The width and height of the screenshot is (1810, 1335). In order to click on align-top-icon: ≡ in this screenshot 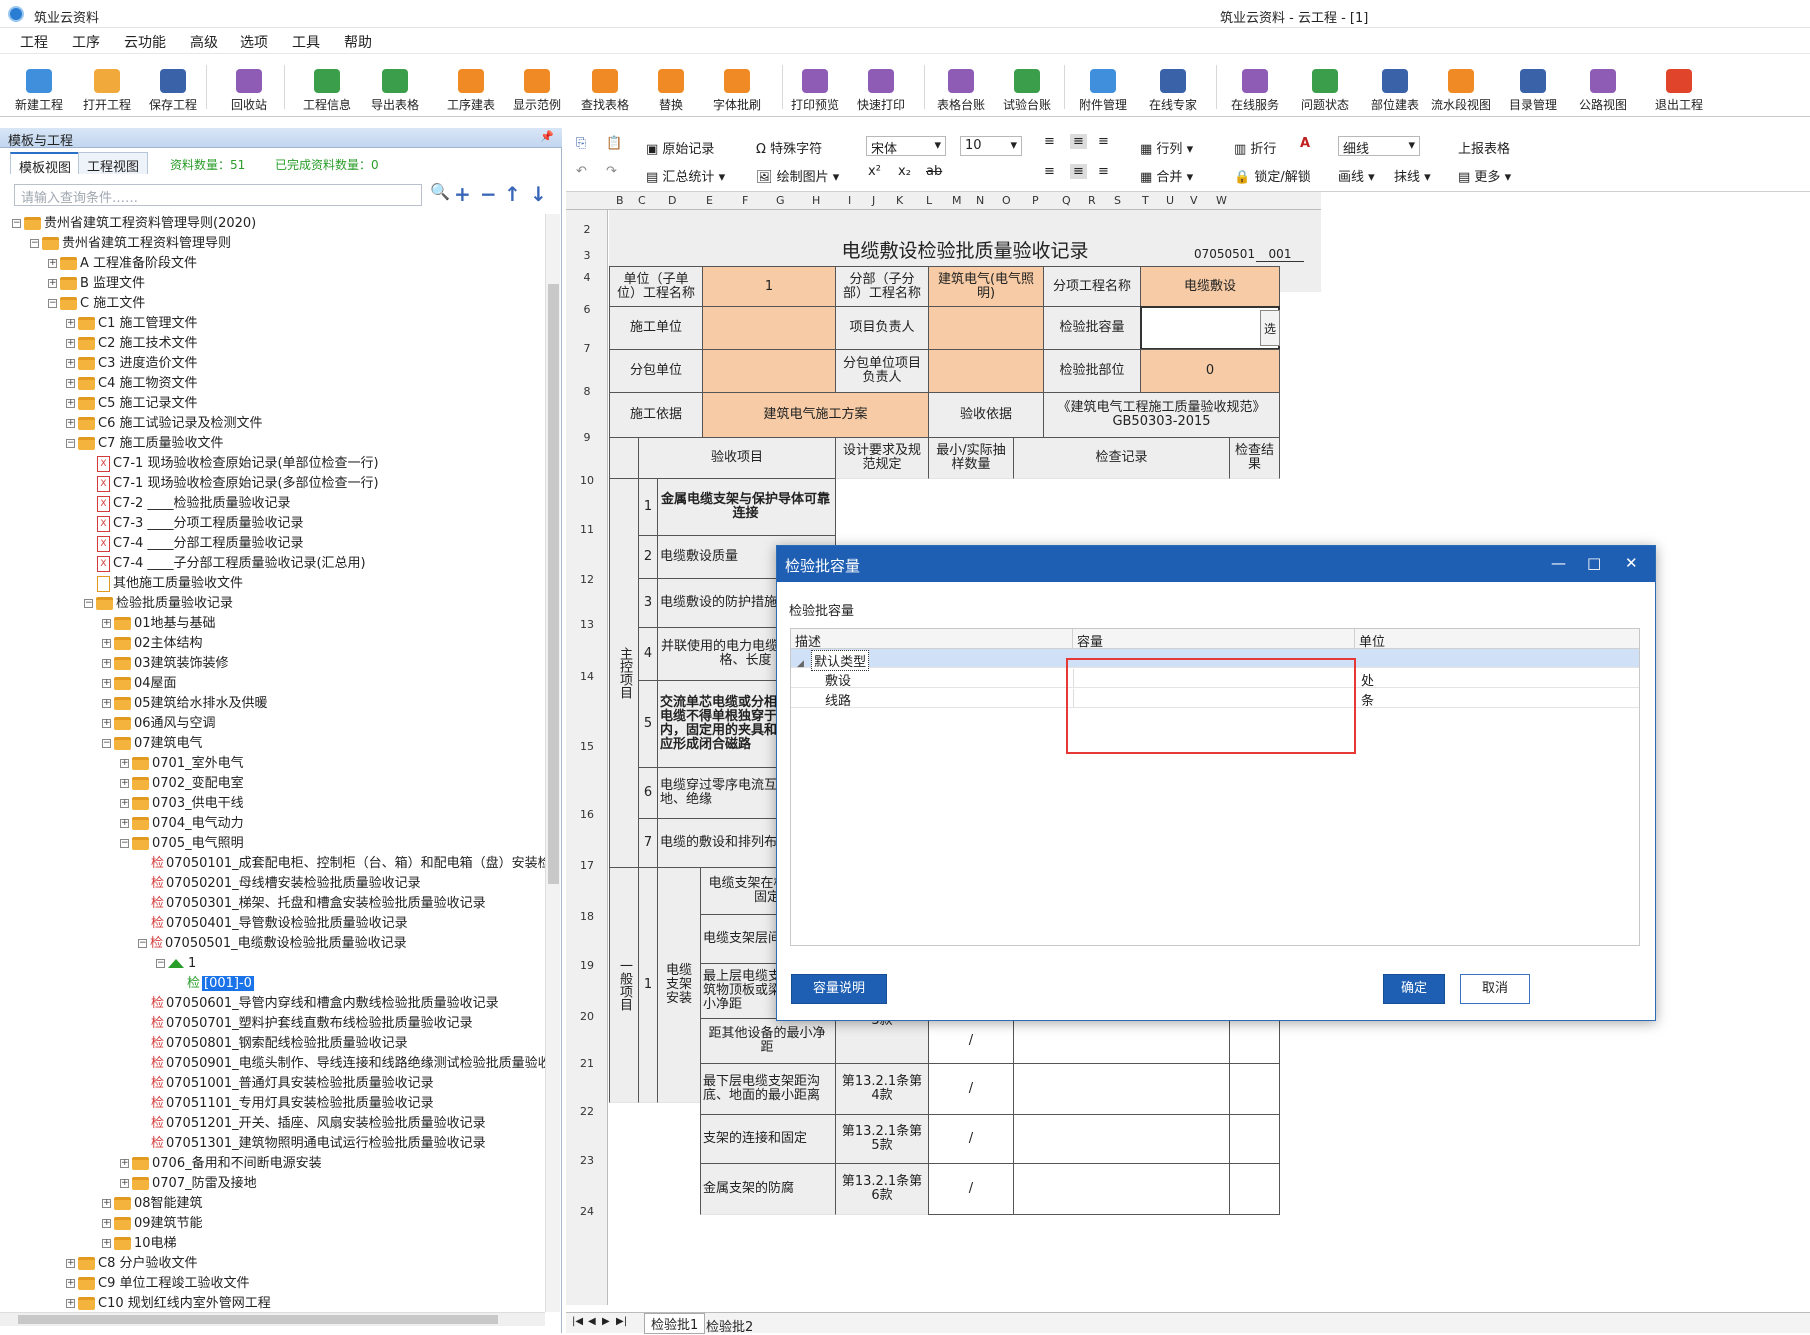, I will do `click(1049, 141)`.